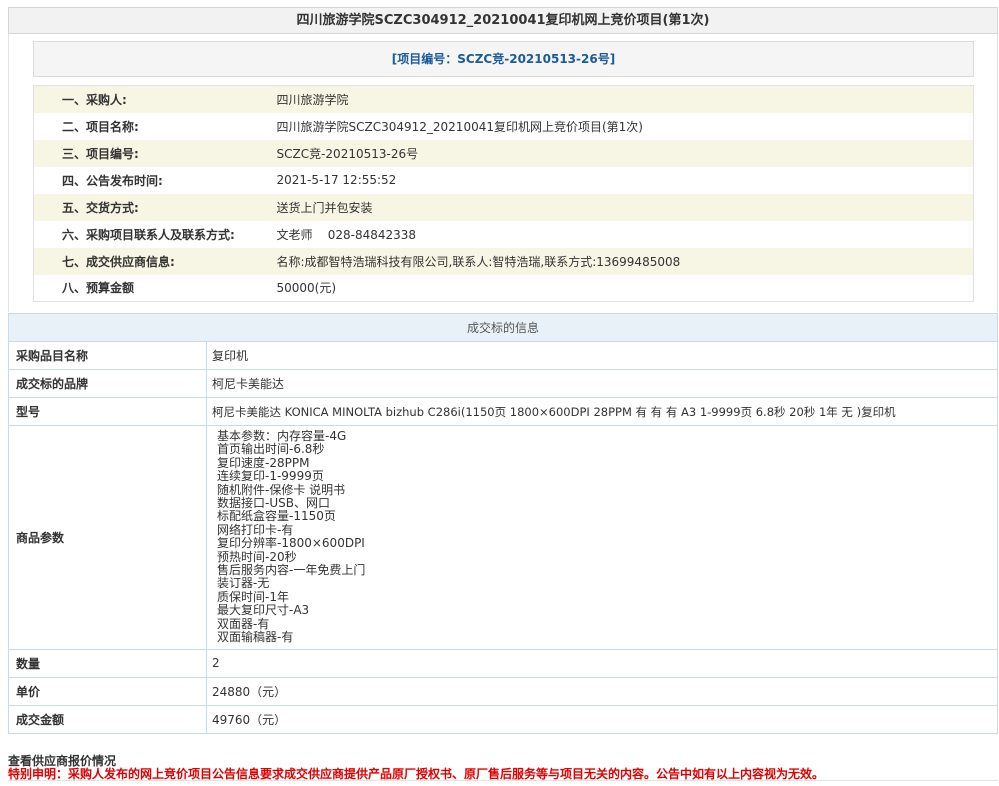 The image size is (999, 786). Describe the element at coordinates (324, 207) in the screenshot. I see `info-value: 送货上门并包安装` at that location.